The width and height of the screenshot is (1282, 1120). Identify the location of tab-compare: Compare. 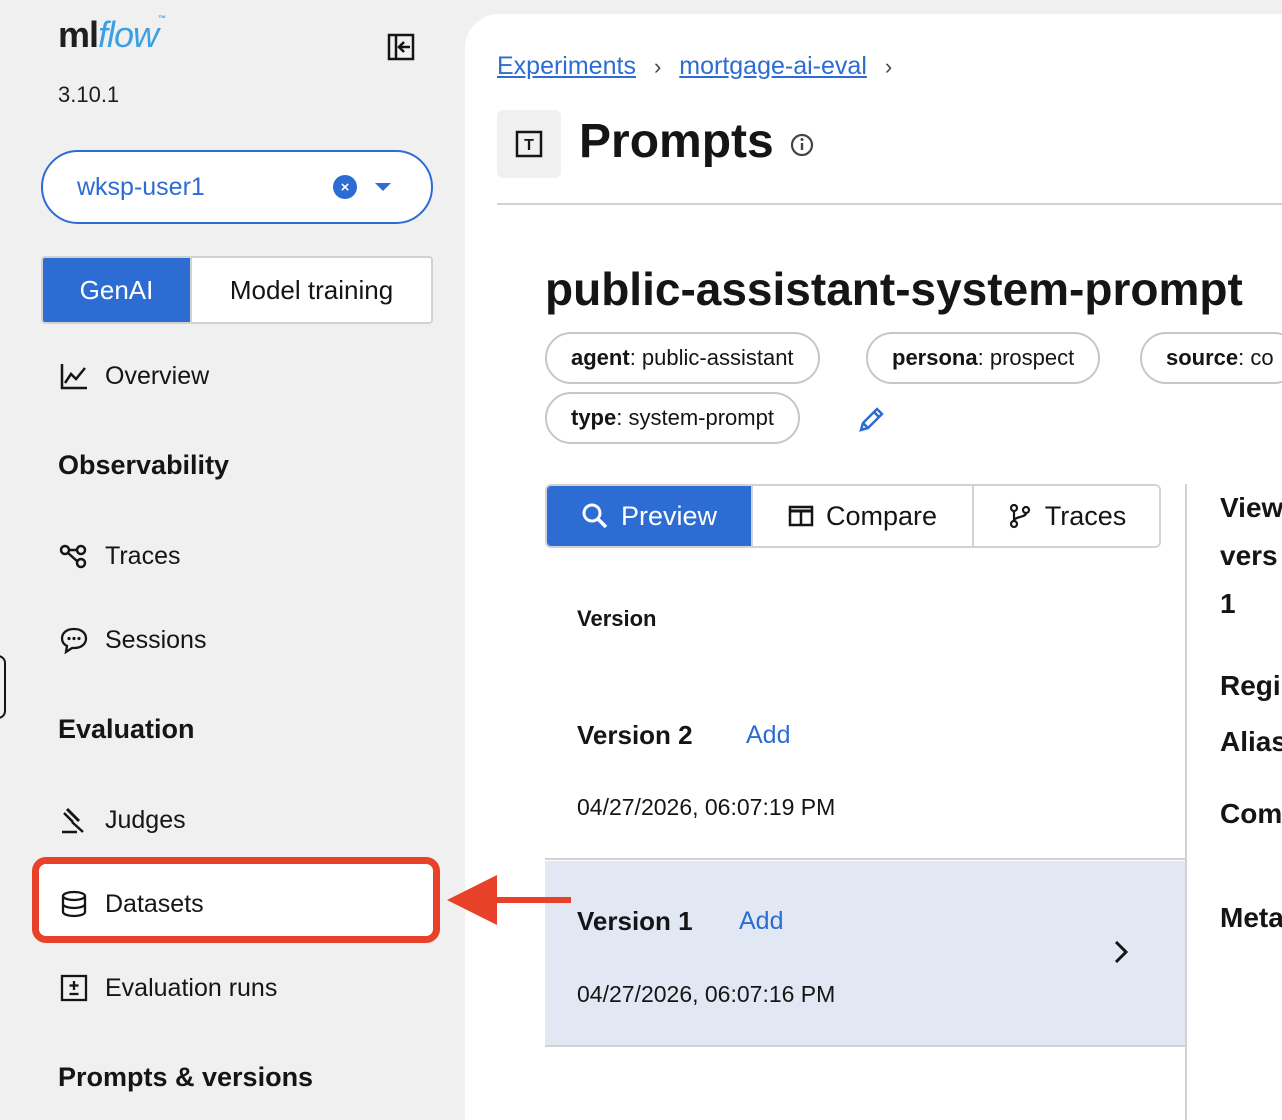
(861, 516).